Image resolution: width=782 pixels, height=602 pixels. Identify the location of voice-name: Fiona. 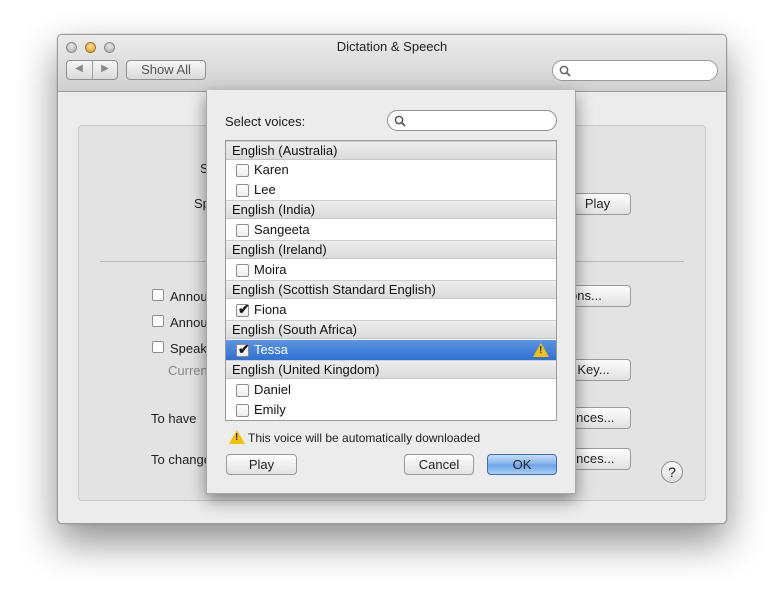
(270, 309).